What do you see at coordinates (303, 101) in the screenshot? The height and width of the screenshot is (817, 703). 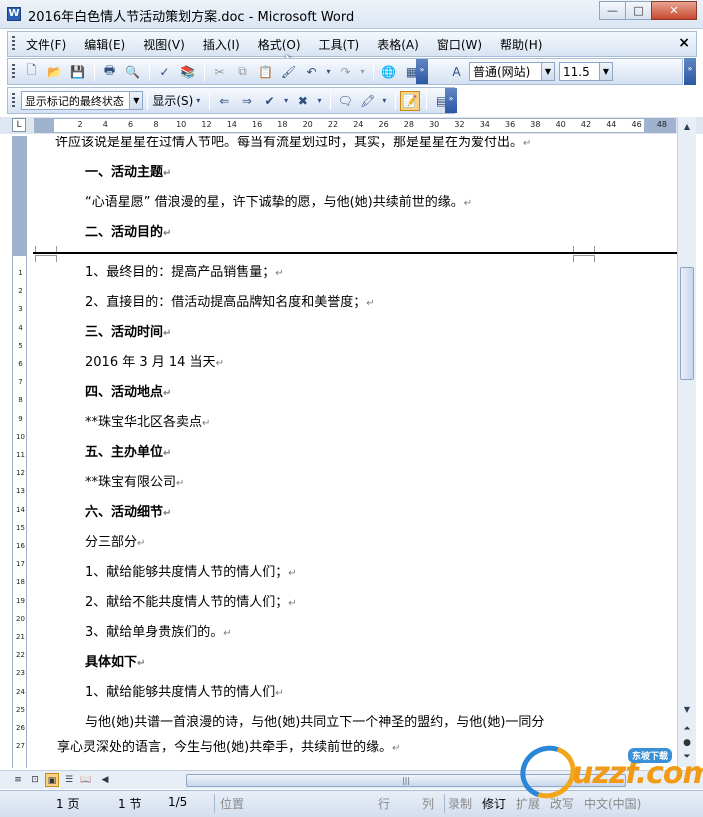 I see `reject-change-icon: ✖` at bounding box center [303, 101].